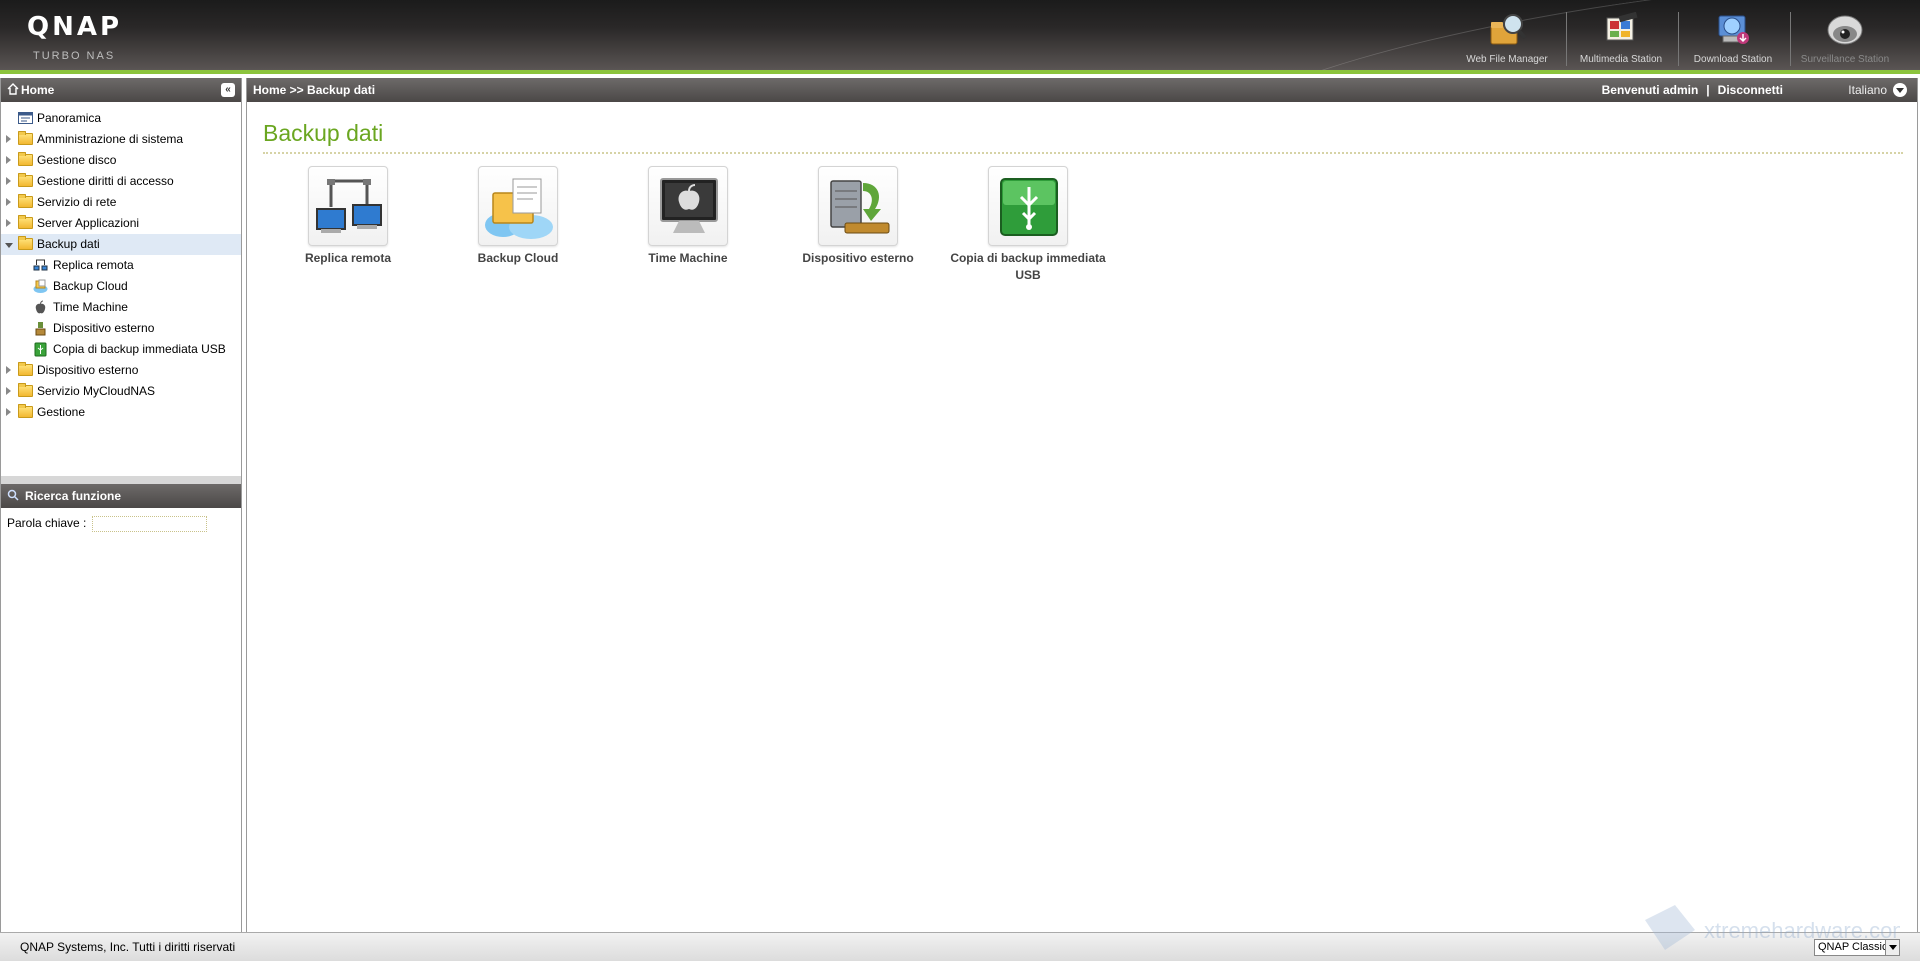 Image resolution: width=1920 pixels, height=961 pixels. I want to click on web-file-manager-button: Web File Manager, so click(1507, 39).